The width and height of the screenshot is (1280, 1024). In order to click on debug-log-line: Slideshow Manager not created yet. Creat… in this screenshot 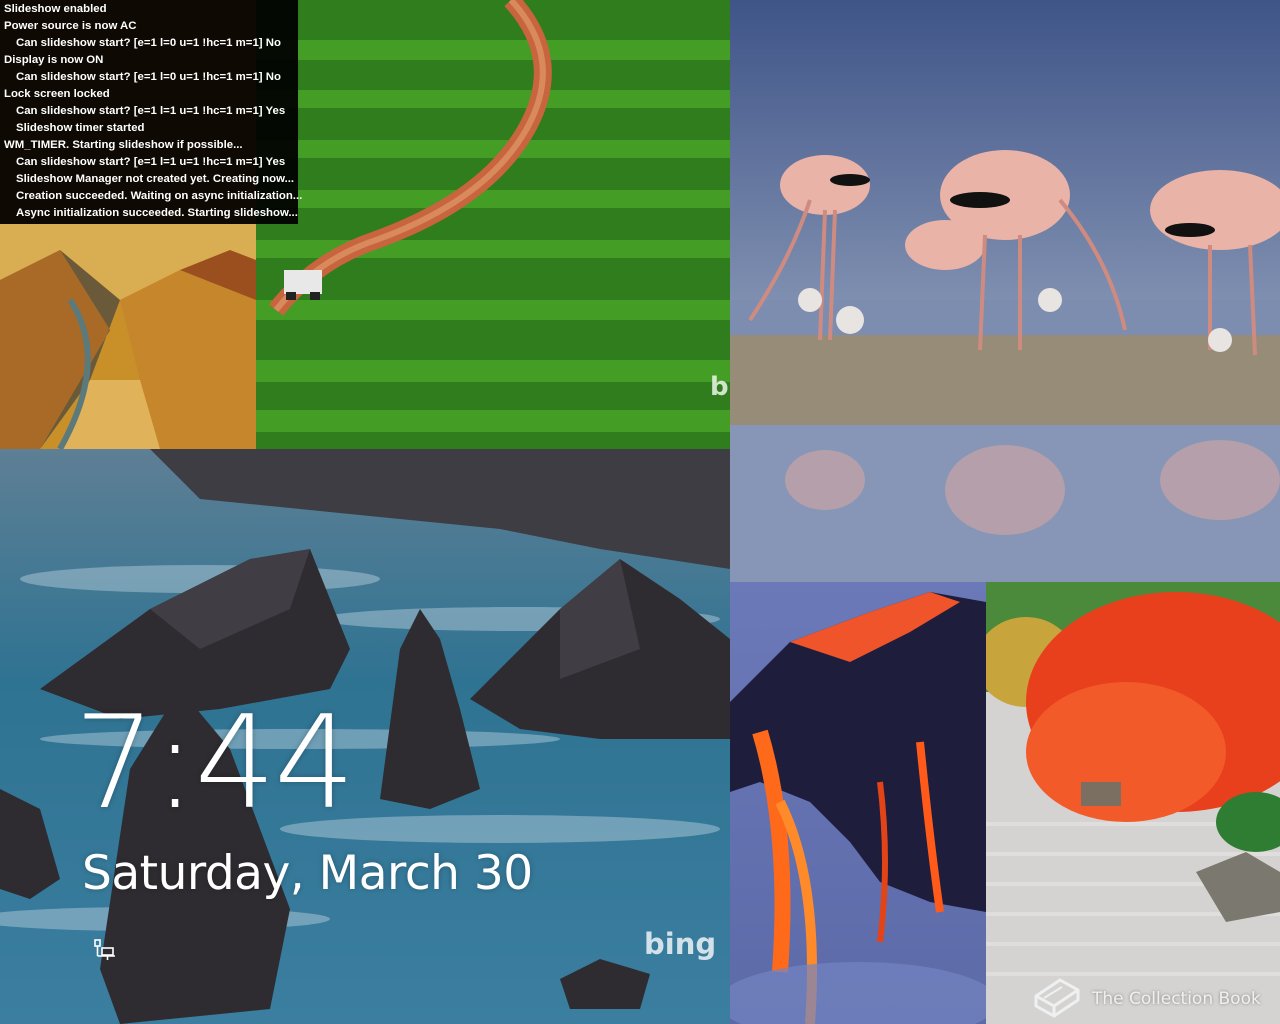, I will do `click(155, 179)`.